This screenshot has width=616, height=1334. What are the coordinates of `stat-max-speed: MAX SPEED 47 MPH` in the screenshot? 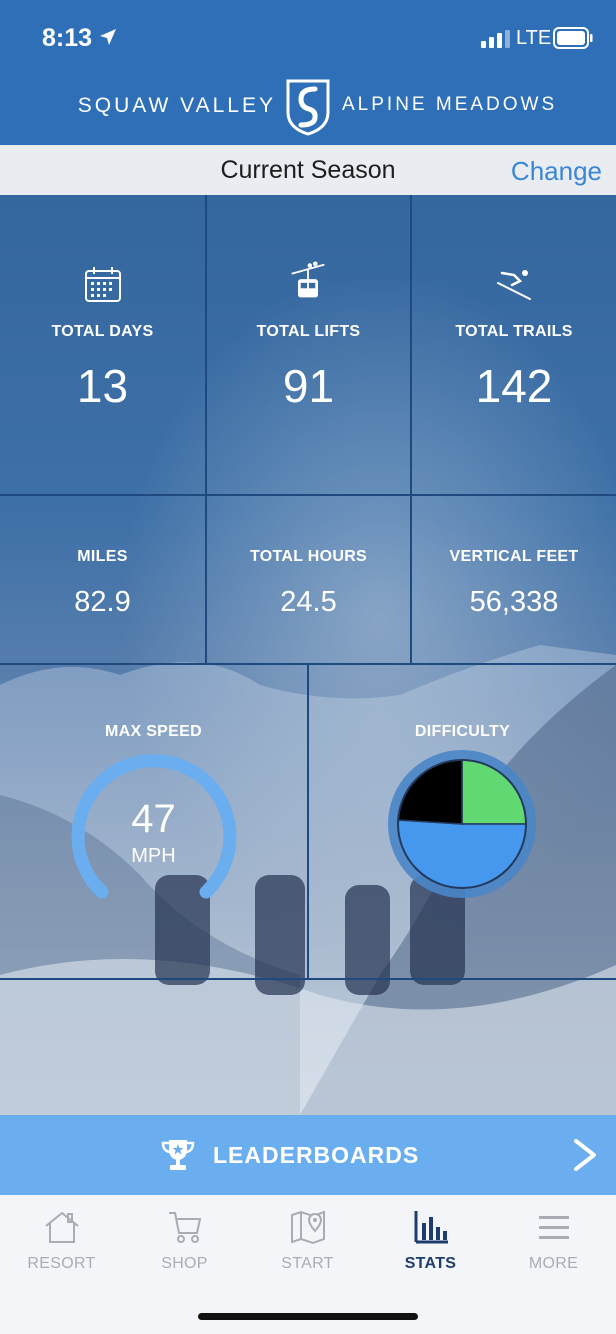 It's located at (153, 821).